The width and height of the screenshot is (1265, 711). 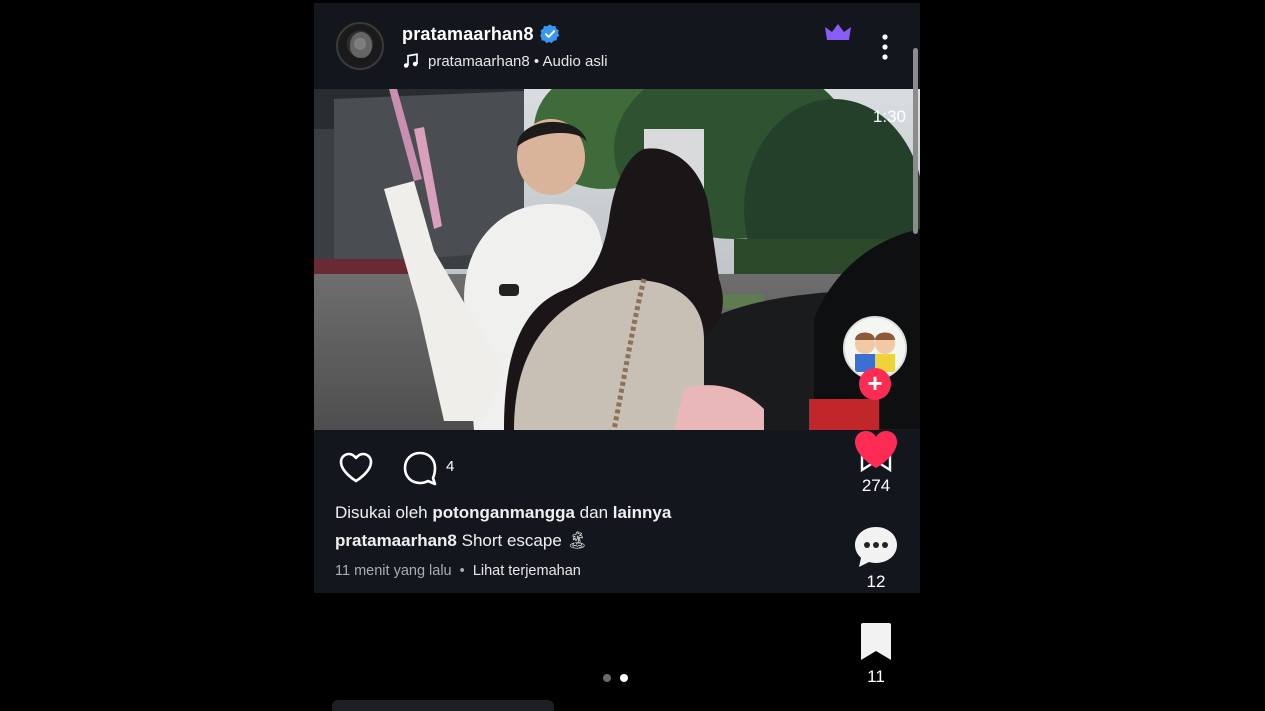 What do you see at coordinates (875, 384) in the screenshot?
I see `follow-plus-icon: +` at bounding box center [875, 384].